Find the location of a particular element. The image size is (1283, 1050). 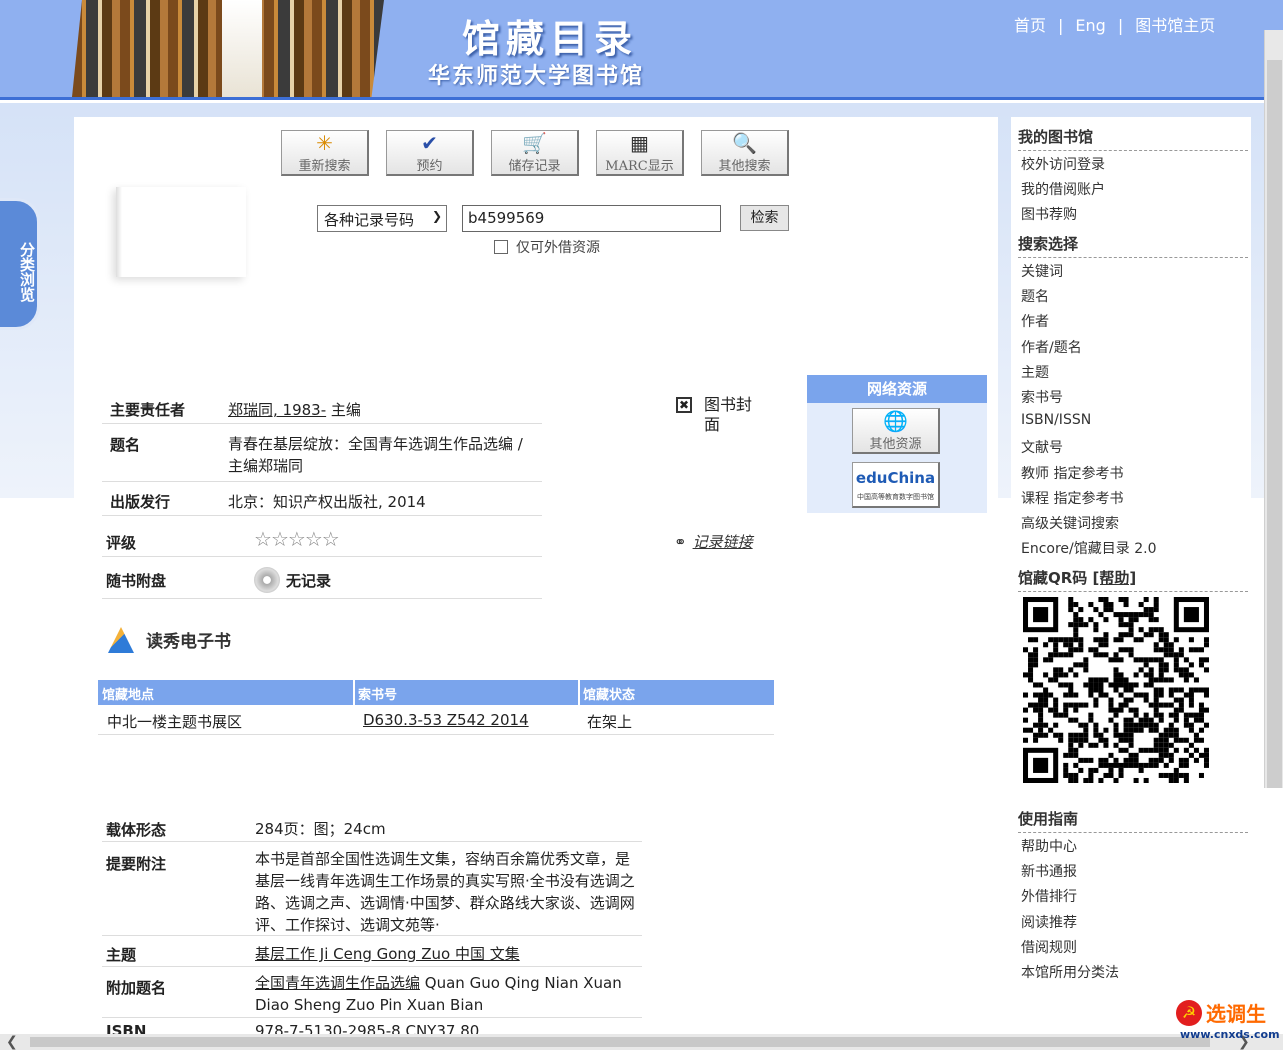

rating-label: 评级 is located at coordinates (121, 543).